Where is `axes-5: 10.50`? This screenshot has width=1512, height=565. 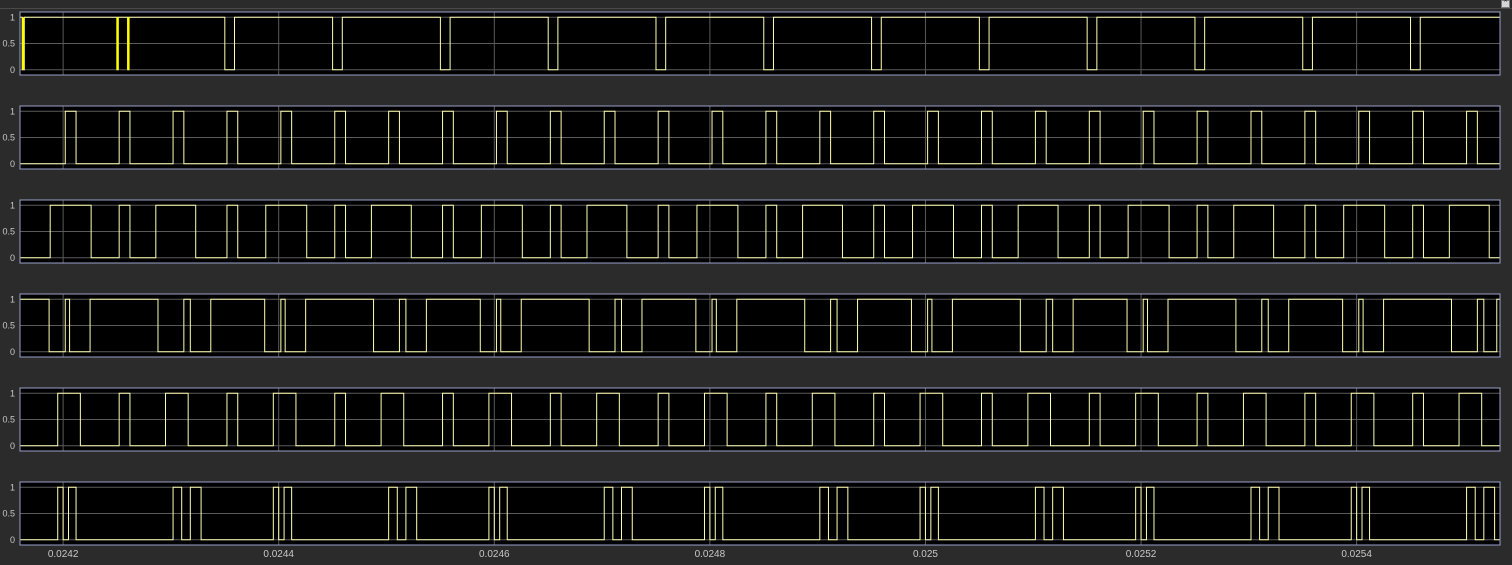
axes-5: 10.50 is located at coordinates (751, 419).